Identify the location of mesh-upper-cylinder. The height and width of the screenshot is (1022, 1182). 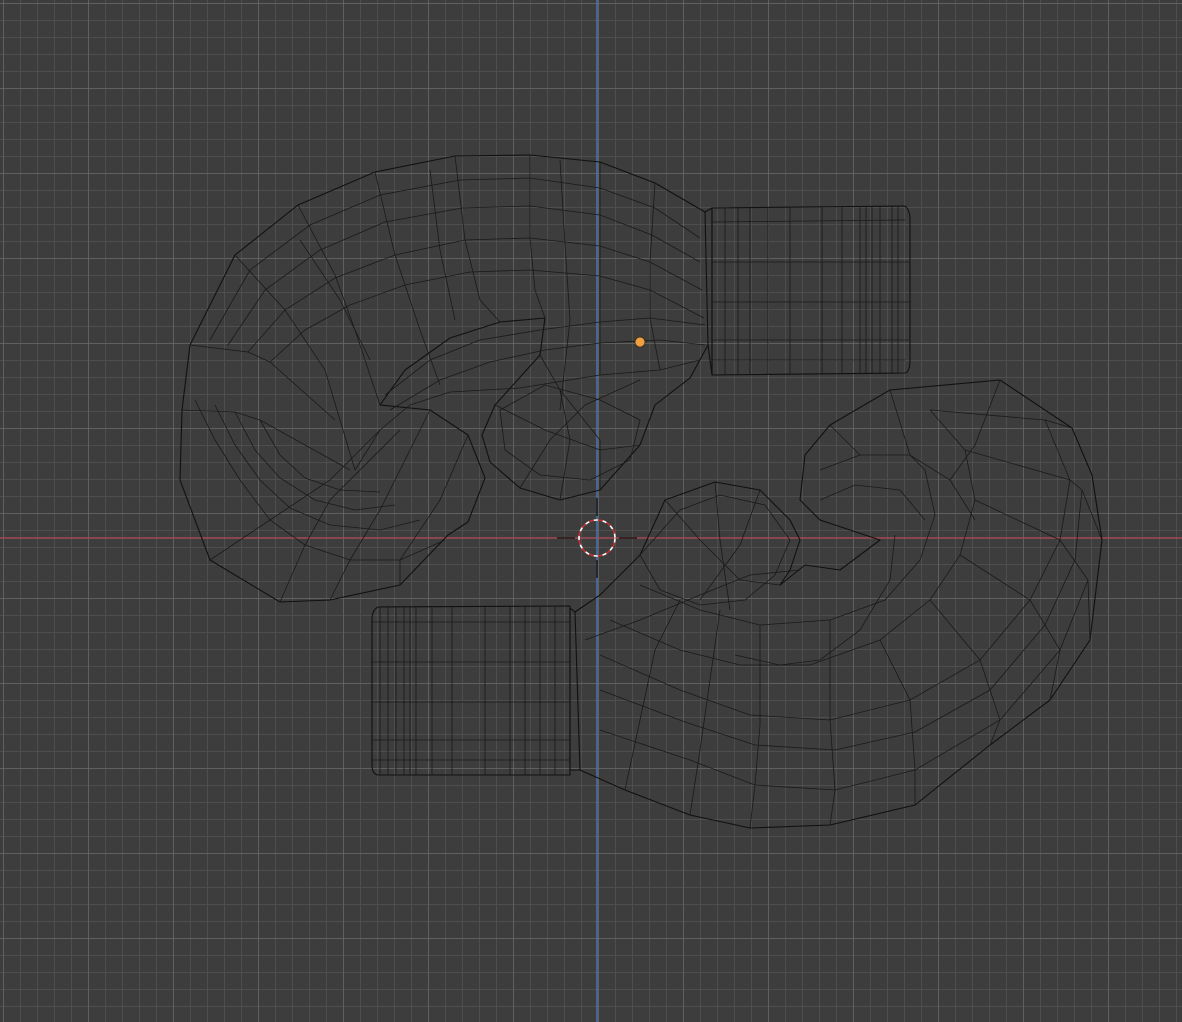
(811, 290).